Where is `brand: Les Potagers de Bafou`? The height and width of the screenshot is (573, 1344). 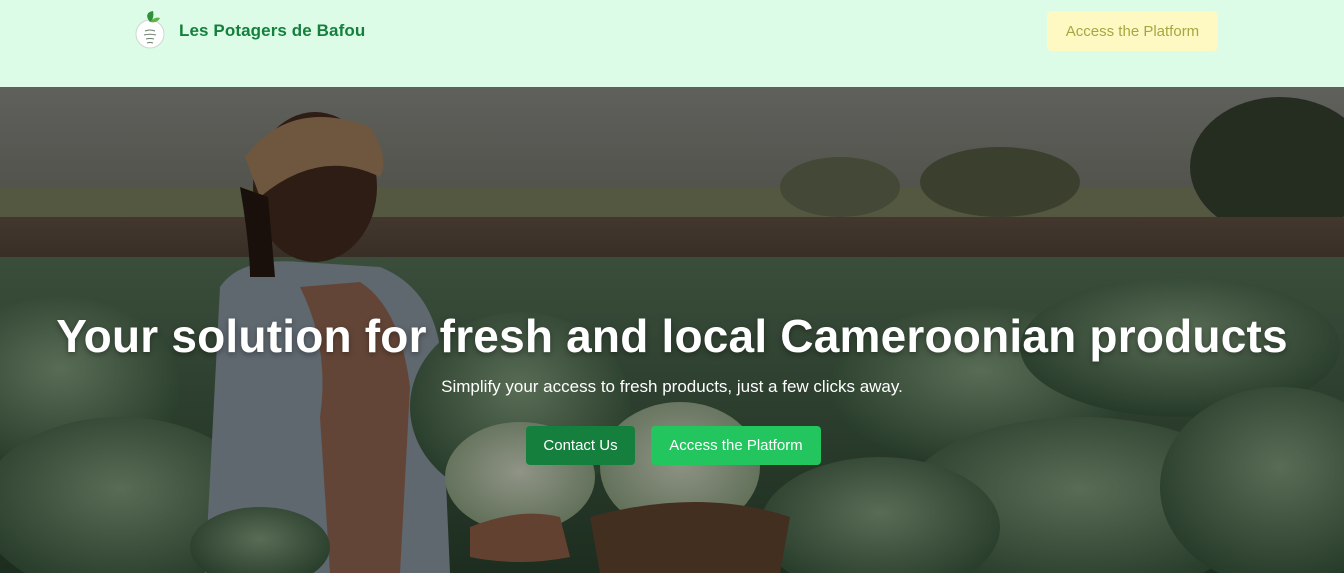
brand: Les Potagers de Bafou is located at coordinates (249, 31).